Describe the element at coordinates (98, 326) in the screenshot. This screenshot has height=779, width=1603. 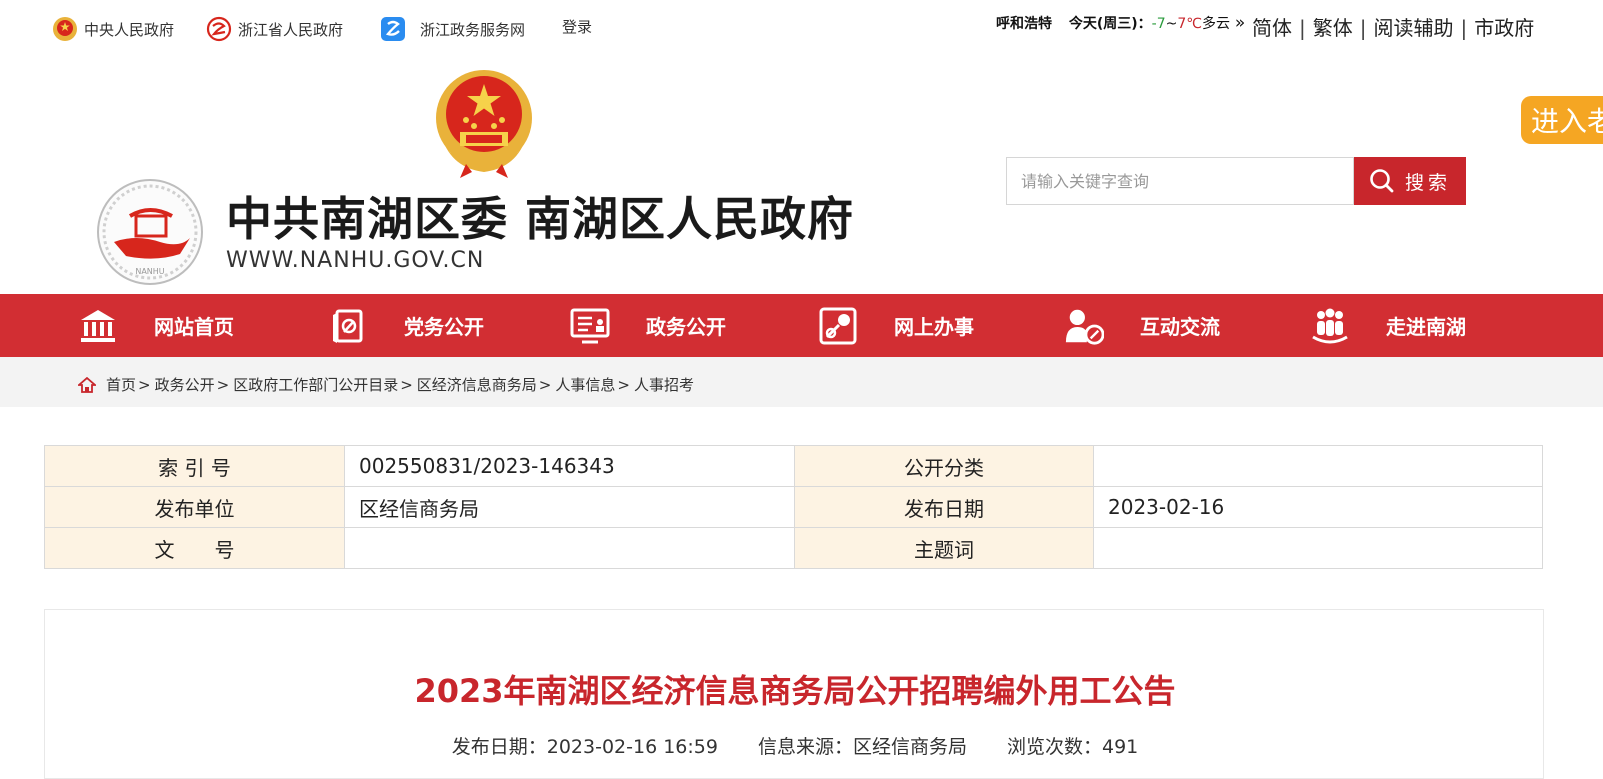
I see `building-icon` at that location.